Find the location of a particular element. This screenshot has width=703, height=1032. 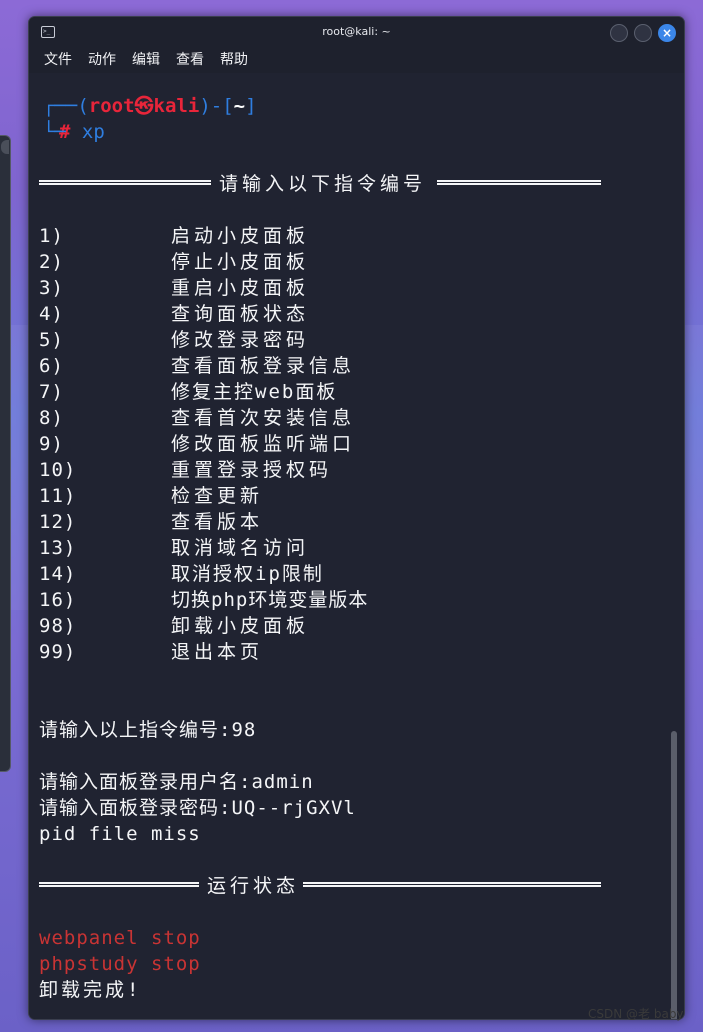

option-number: 11) is located at coordinates (58, 496).